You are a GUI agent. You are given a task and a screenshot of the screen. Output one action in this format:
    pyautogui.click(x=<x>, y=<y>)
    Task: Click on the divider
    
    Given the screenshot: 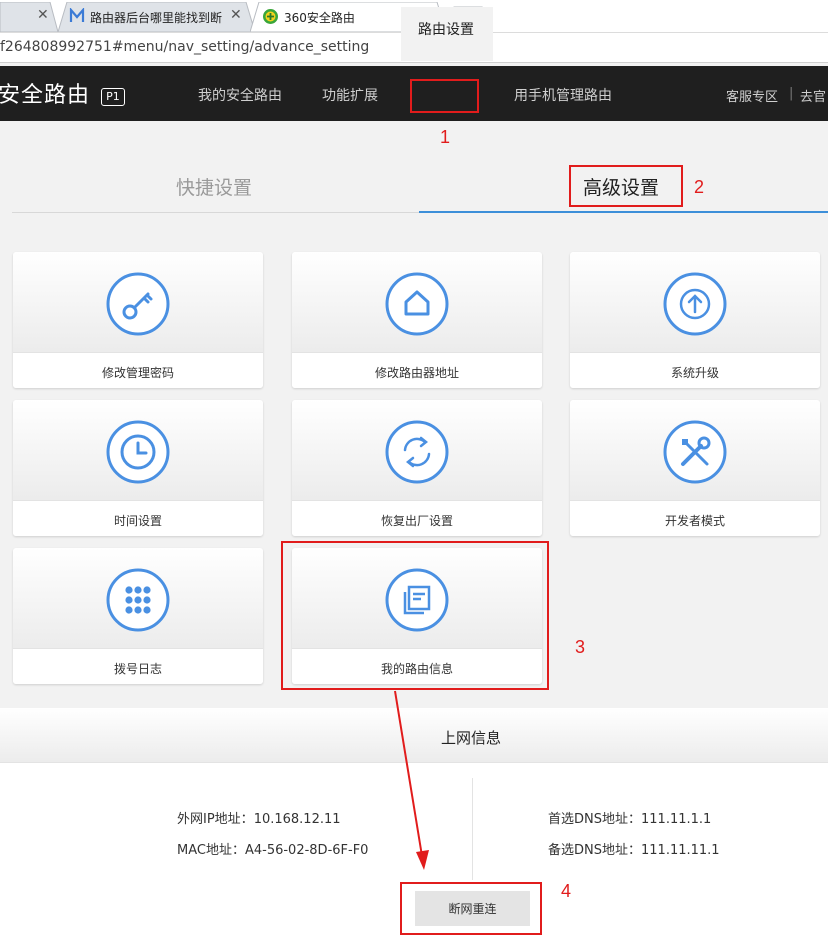 What is the action you would take?
    pyautogui.click(x=472, y=829)
    